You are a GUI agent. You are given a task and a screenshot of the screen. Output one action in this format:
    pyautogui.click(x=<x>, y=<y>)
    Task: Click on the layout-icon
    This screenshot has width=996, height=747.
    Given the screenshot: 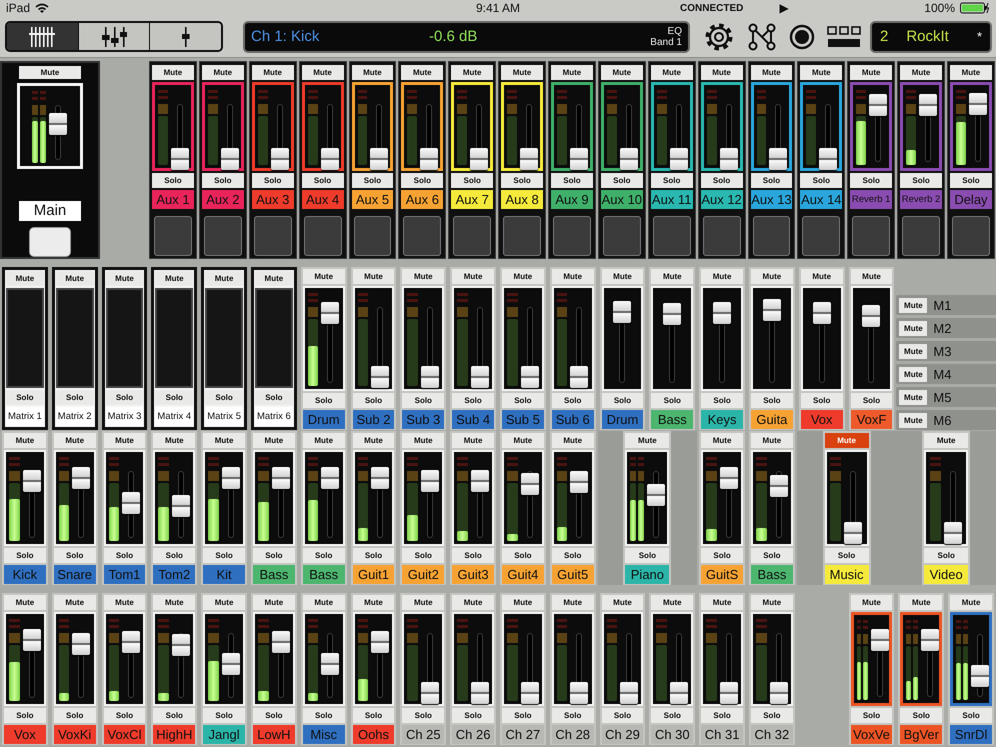 What is the action you would take?
    pyautogui.click(x=844, y=37)
    